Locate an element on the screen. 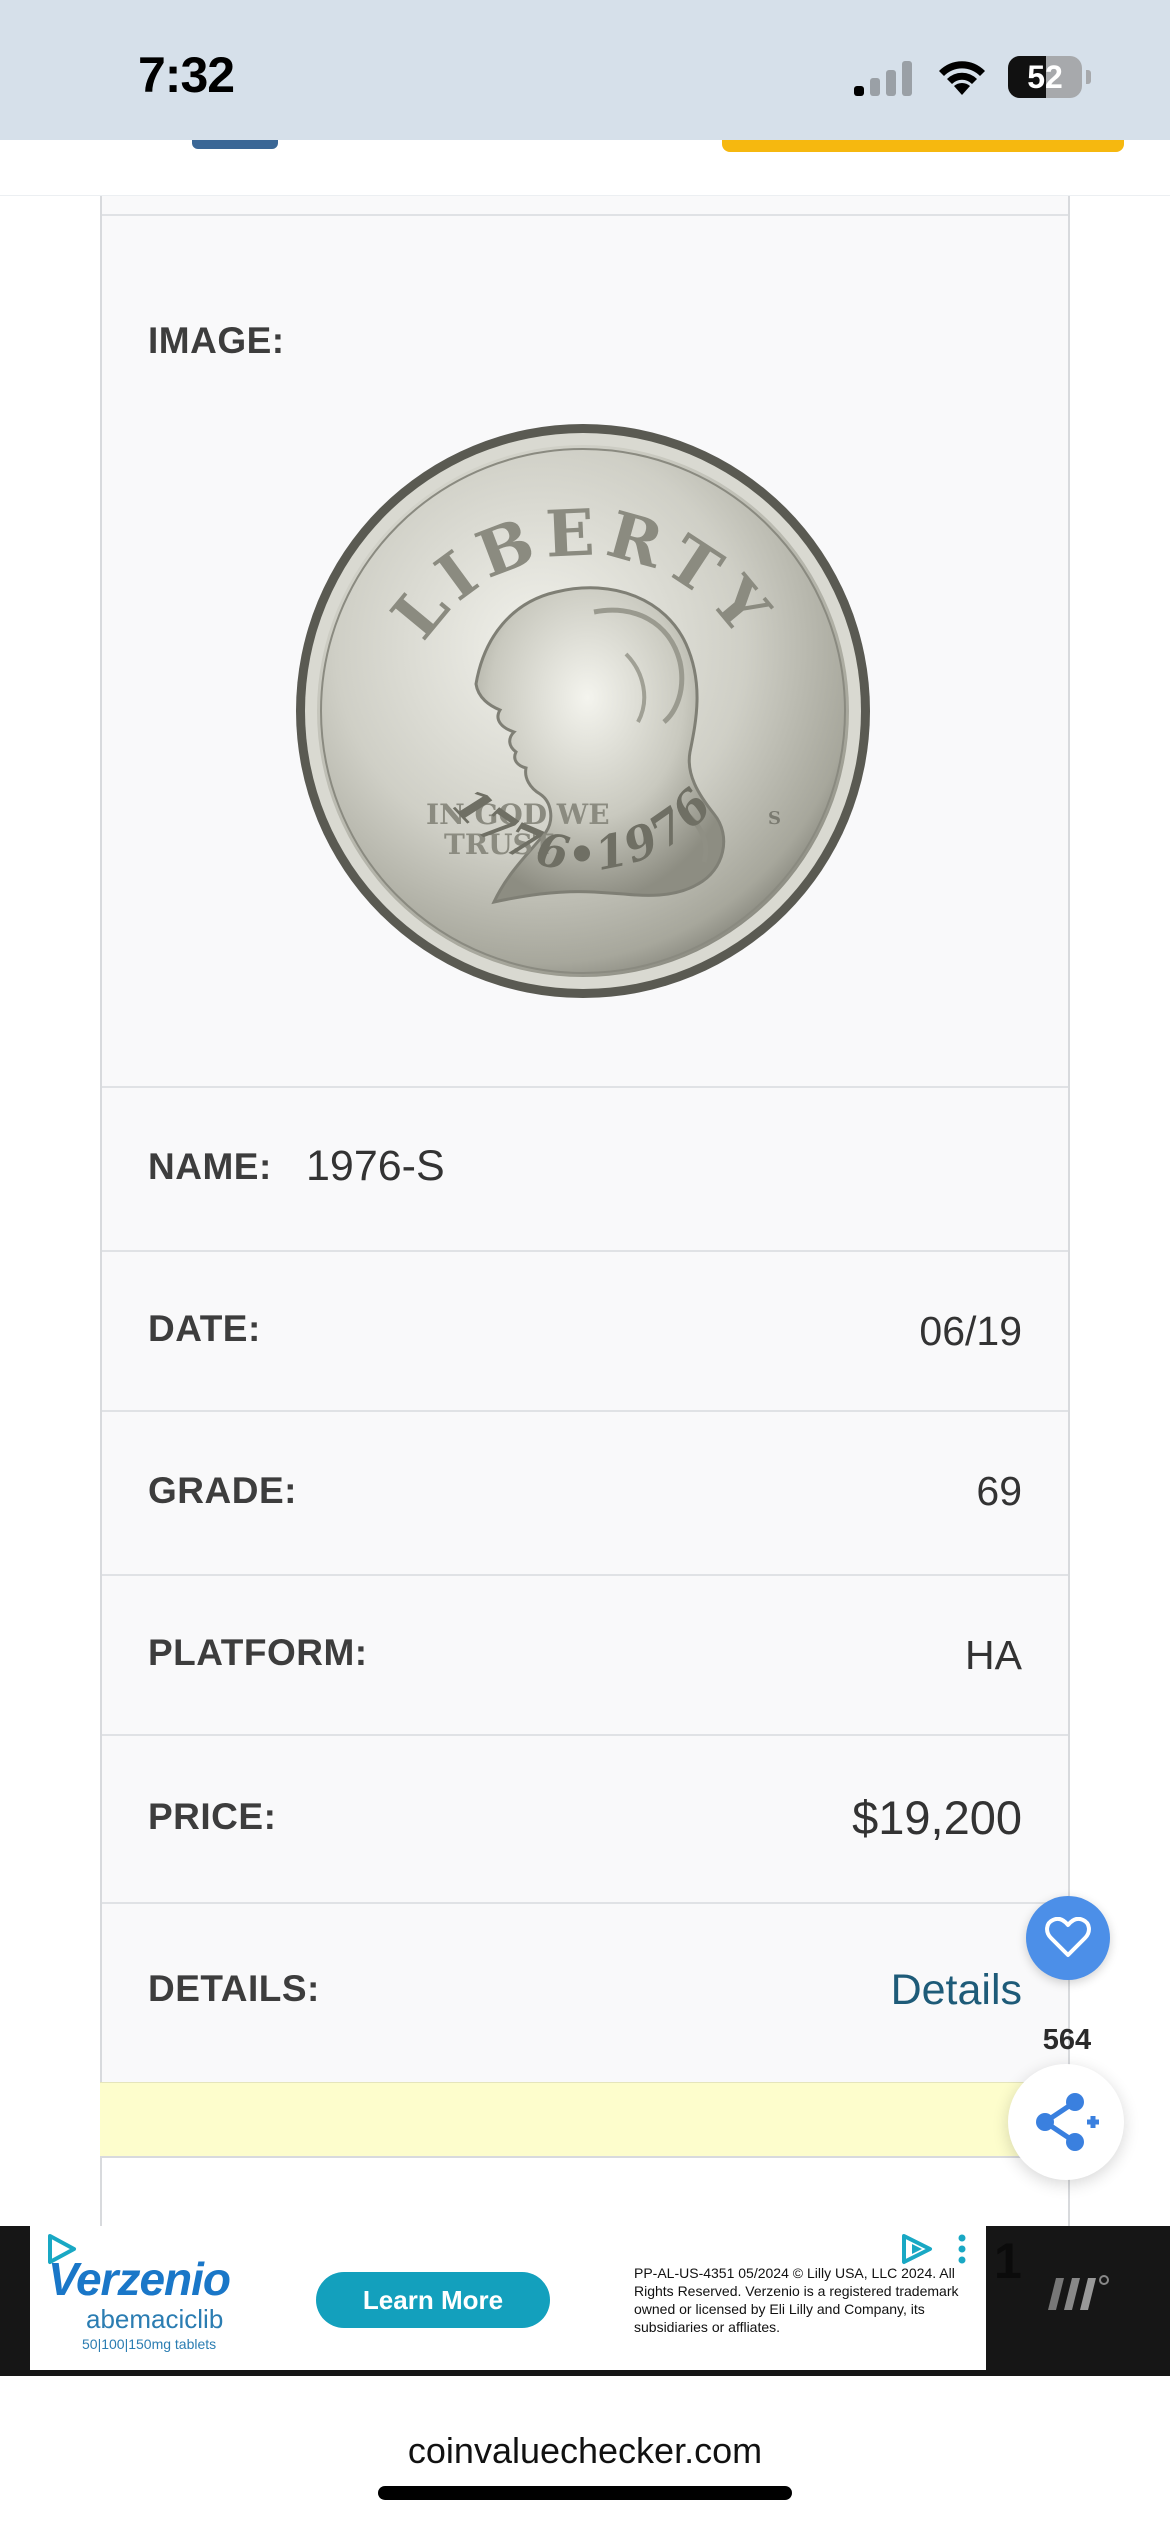 This screenshot has width=1170, height=2532. coin-image: LIBERTY IN GOD WE TRUST S 1776•1976 is located at coordinates (583, 711).